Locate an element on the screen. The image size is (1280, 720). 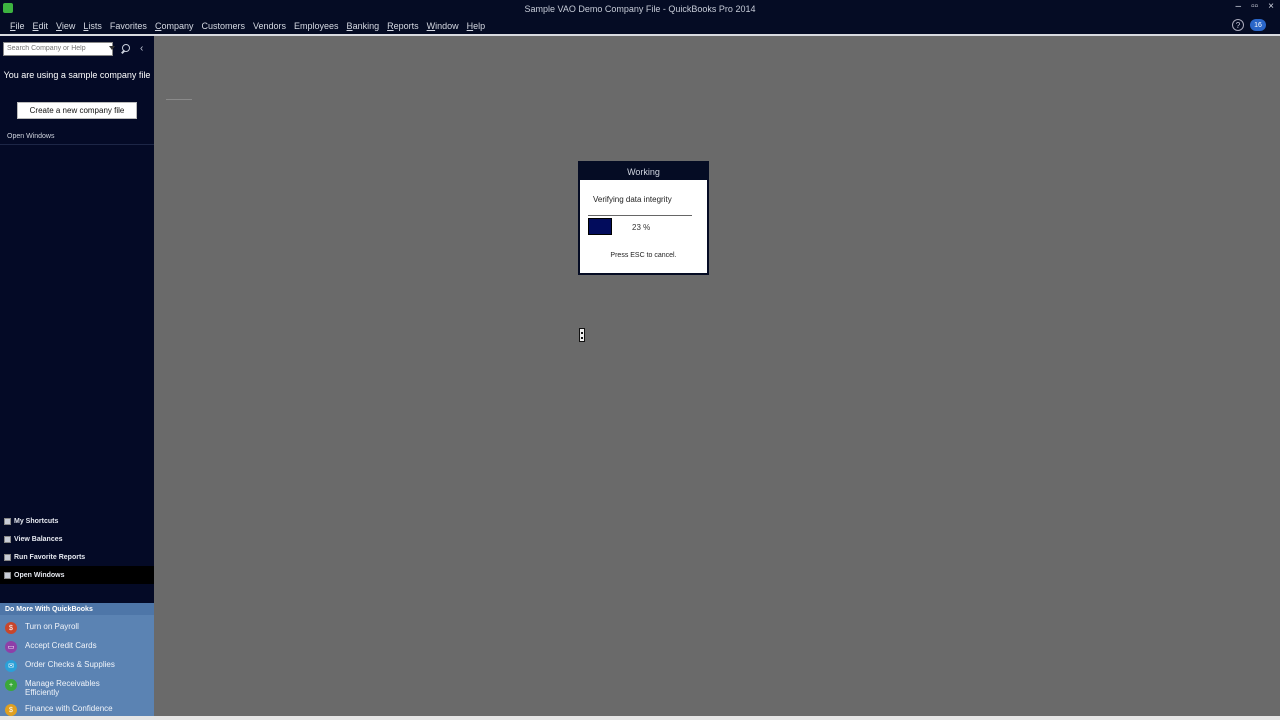
do-more-label: Finance with Confidence is located at coordinates (69, 708).